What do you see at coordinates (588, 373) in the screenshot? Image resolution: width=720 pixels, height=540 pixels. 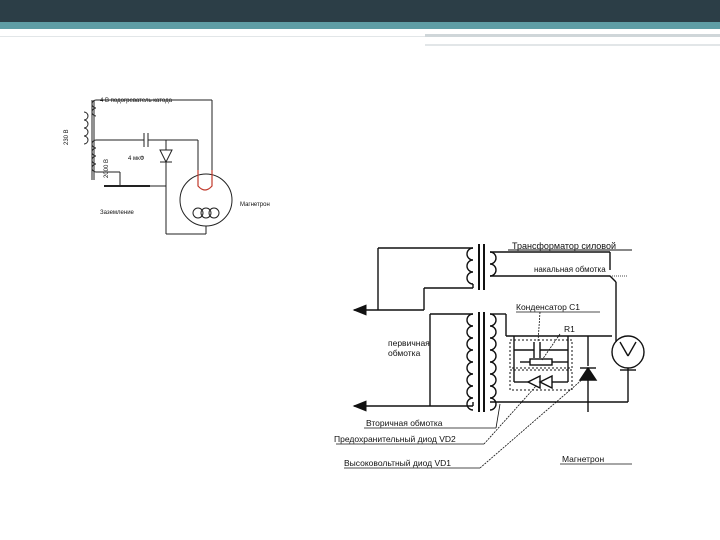 I see `hv-diode` at bounding box center [588, 373].